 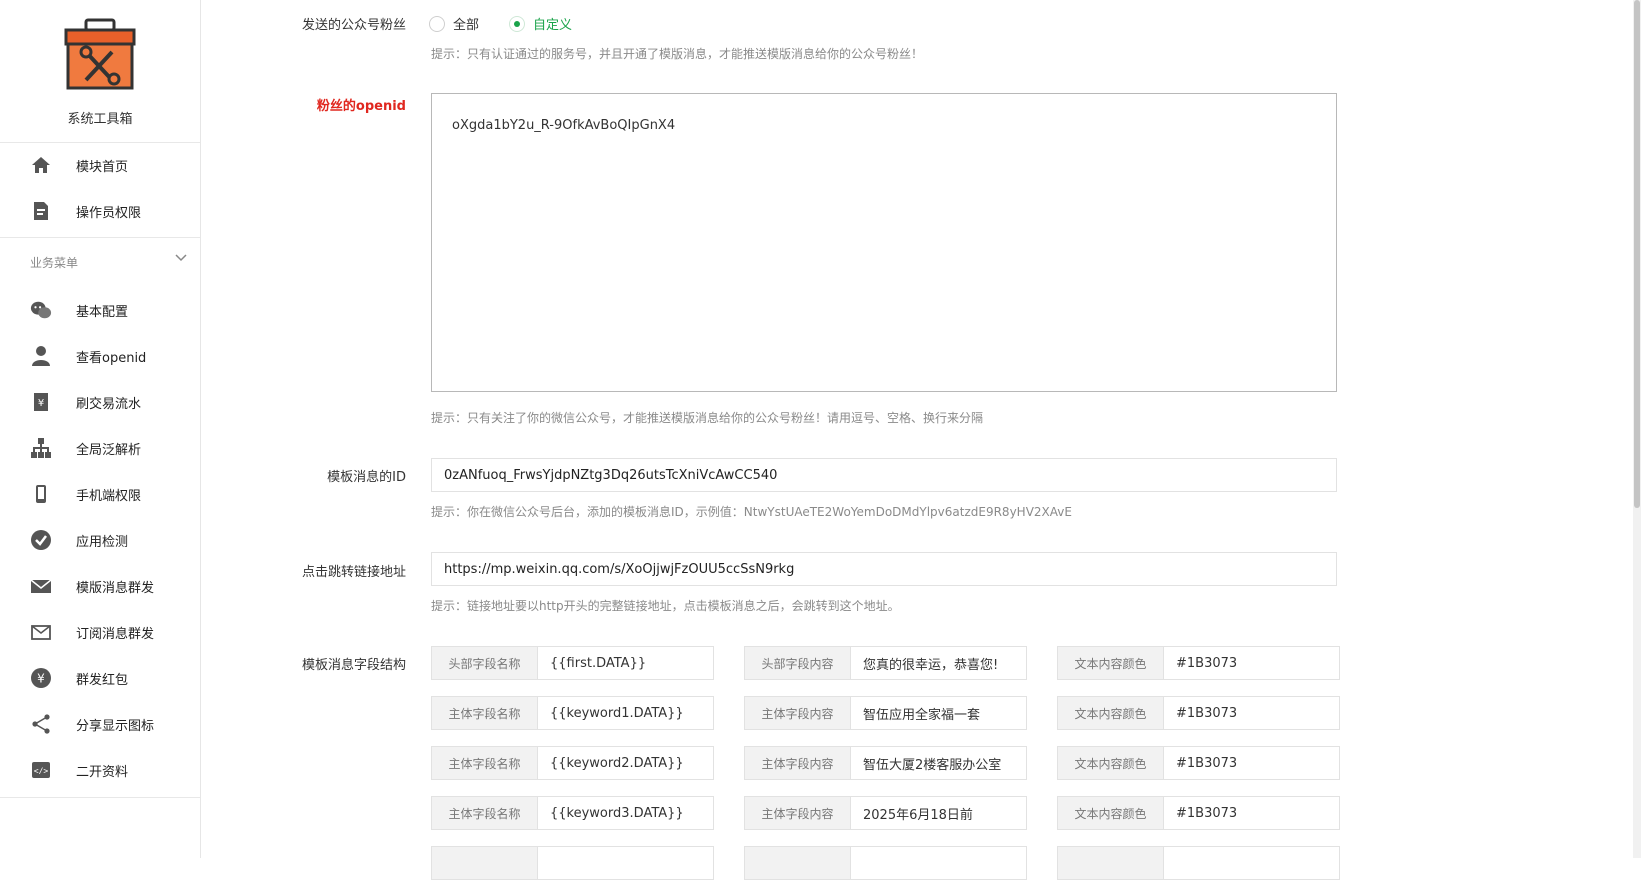 What do you see at coordinates (485, 663) in the screenshot?
I see `pair-label: 头部字段名称` at bounding box center [485, 663].